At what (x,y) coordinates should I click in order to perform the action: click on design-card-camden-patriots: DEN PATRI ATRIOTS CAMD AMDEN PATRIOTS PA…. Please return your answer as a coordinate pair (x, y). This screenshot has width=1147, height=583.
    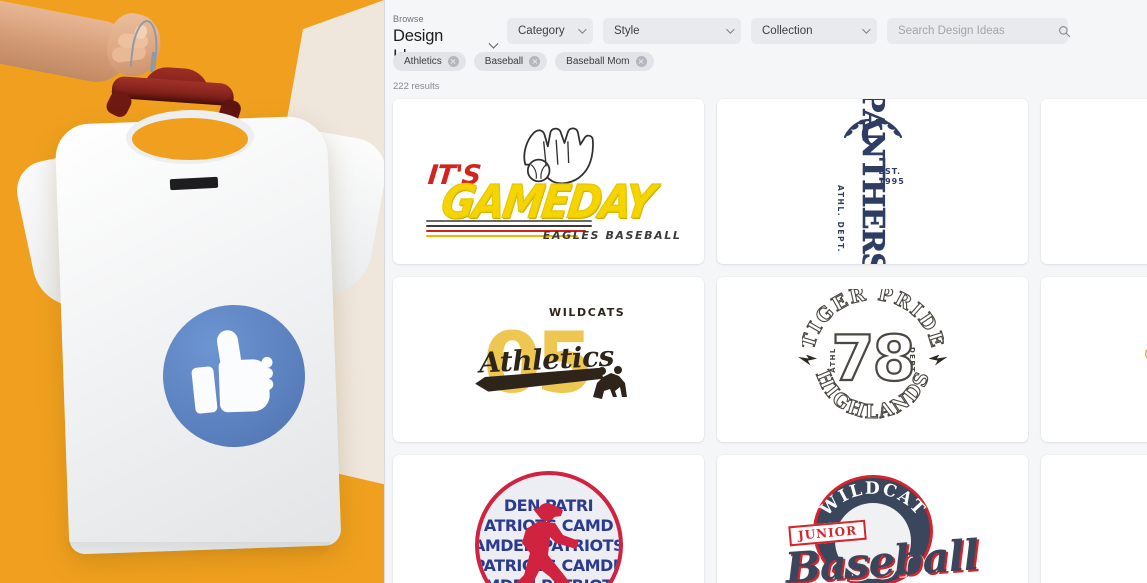
    Looking at the image, I should click on (548, 519).